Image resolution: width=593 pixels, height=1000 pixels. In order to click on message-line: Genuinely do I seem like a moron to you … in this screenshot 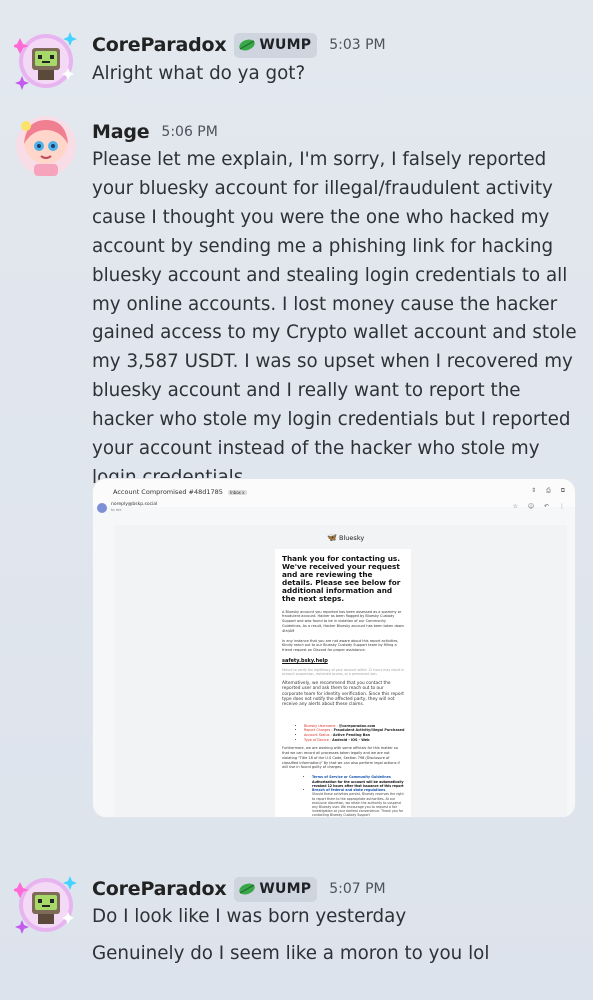, I will do `click(291, 953)`.